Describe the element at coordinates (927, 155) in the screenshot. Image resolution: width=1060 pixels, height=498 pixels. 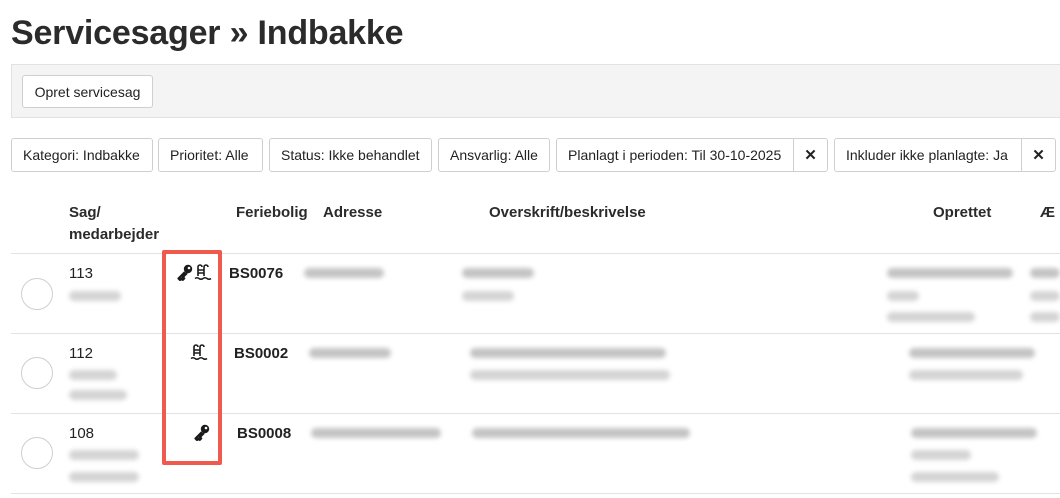
I see `filter-include-unplanned-label: Inkluder ikke planlagte: Ja` at that location.